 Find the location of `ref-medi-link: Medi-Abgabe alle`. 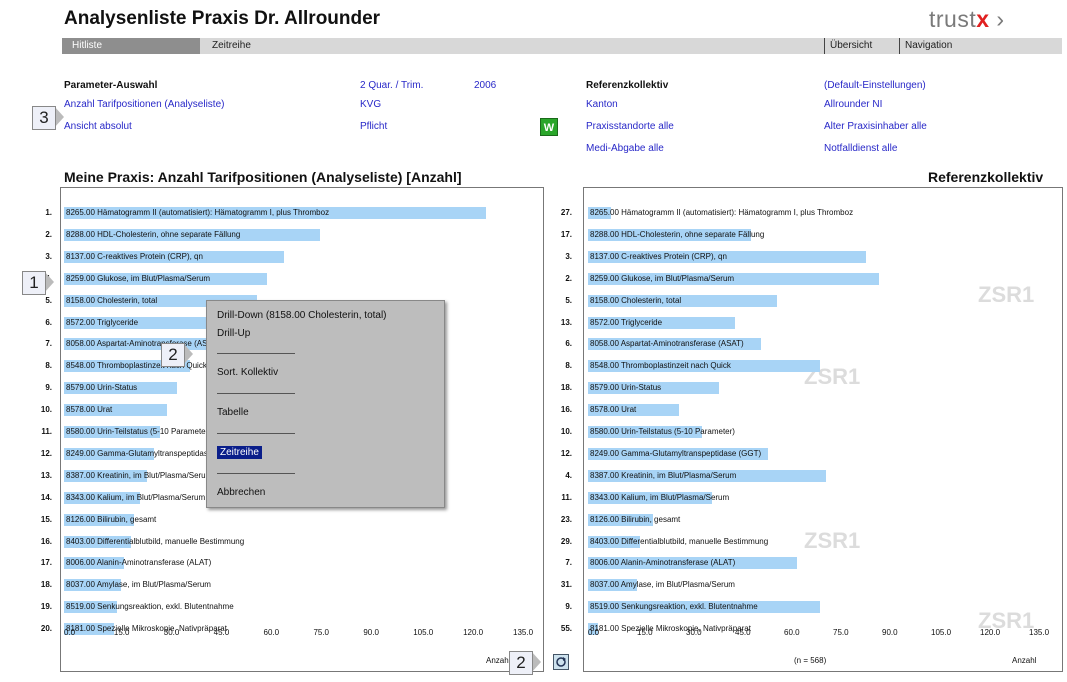

ref-medi-link: Medi-Abgabe alle is located at coordinates (625, 148).